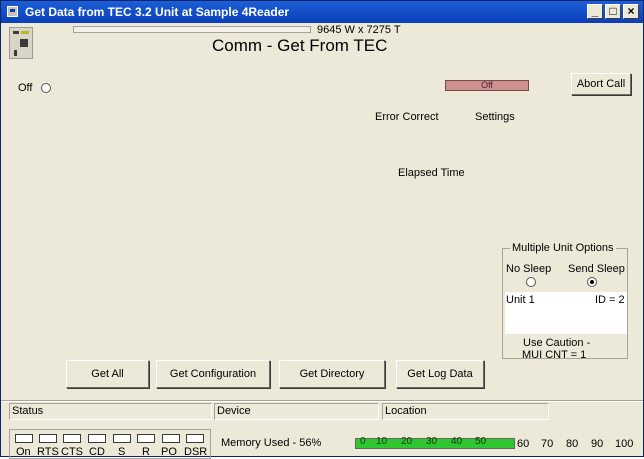  I want to click on get-all-button: Get All, so click(107, 374).